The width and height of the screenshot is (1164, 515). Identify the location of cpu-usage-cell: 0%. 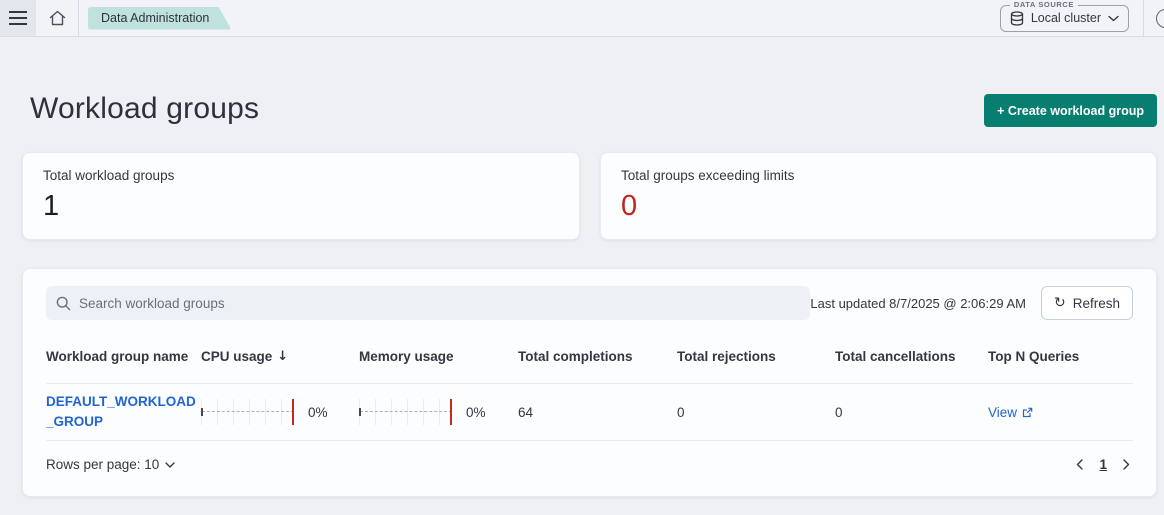
(280, 412).